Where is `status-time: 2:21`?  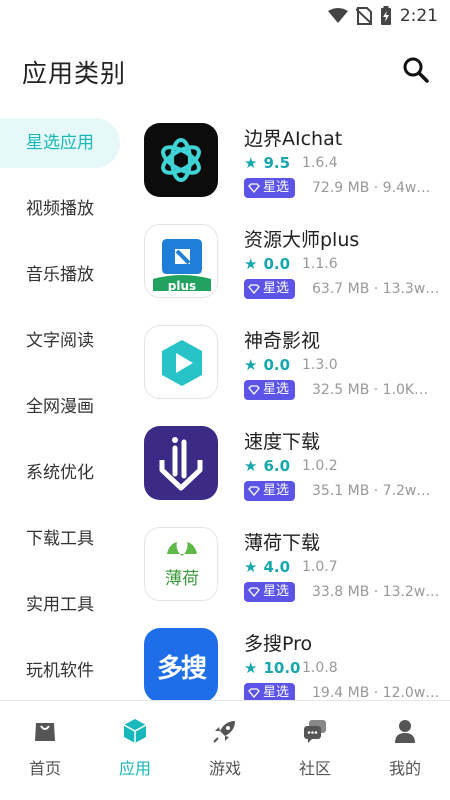 status-time: 2:21 is located at coordinates (418, 16).